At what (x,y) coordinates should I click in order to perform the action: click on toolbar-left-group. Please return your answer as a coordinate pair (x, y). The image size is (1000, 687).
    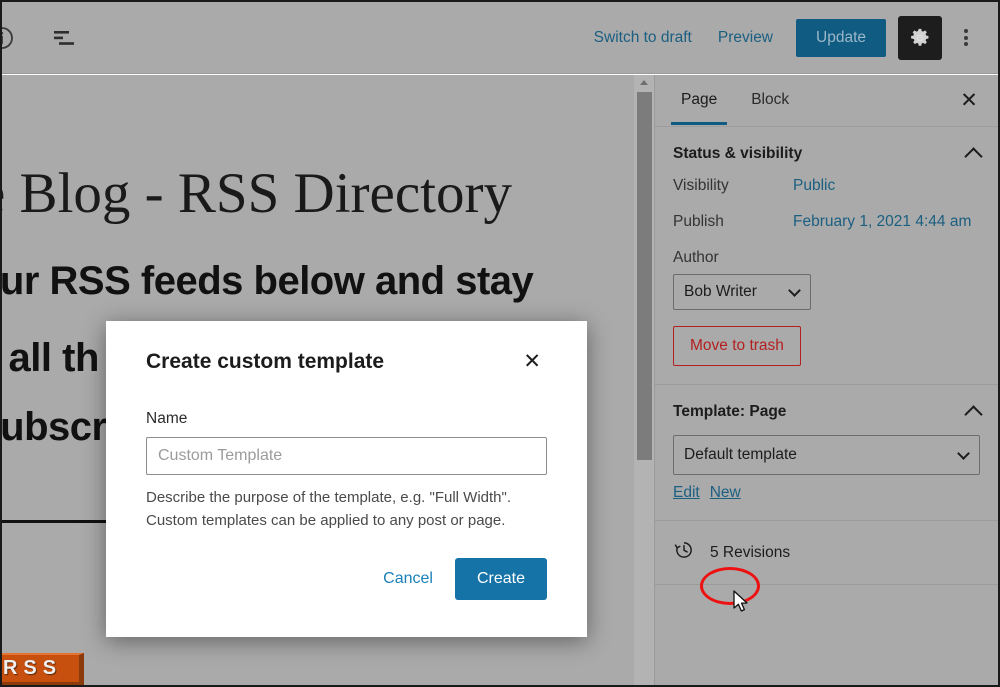
    Looking at the image, I should click on (43, 37).